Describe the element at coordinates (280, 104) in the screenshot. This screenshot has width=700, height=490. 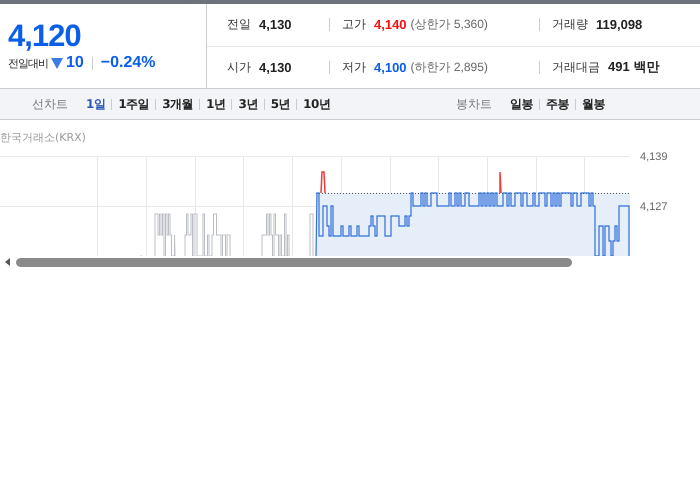
I see `period-tab: 5년` at that location.